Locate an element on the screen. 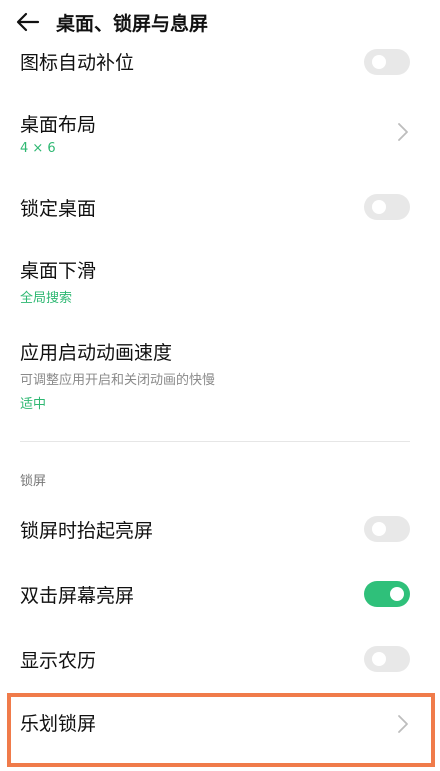  setting-row-icon-autofill: 图标自动补位 is located at coordinates (220, 64).